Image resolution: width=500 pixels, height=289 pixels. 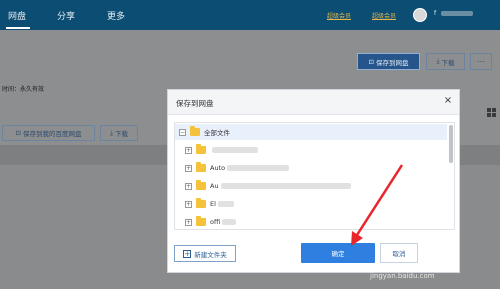 I want to click on tree-scrollbar, so click(x=451, y=144).